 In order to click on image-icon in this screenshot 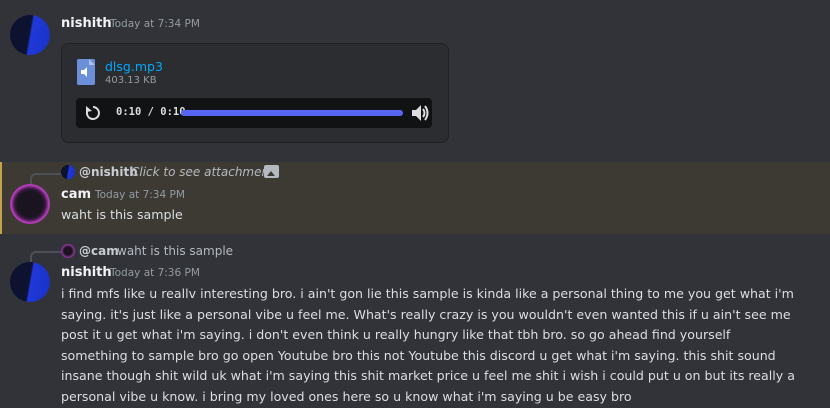, I will do `click(271, 171)`.